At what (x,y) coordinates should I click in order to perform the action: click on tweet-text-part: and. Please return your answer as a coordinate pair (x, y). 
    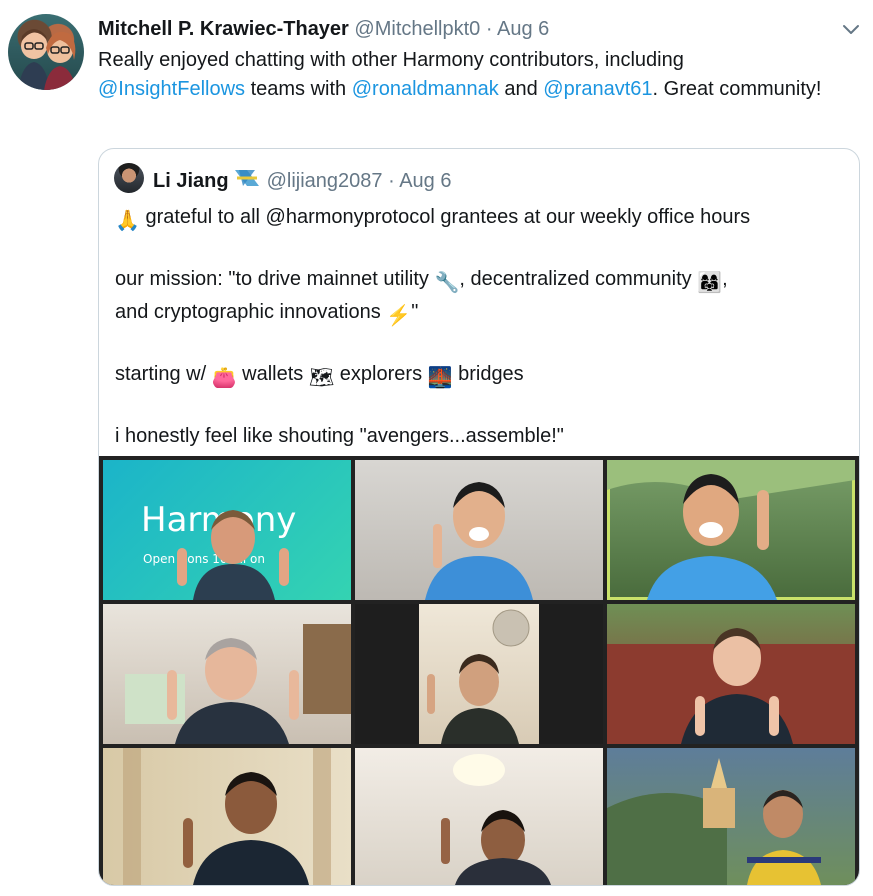
    Looking at the image, I should click on (521, 89).